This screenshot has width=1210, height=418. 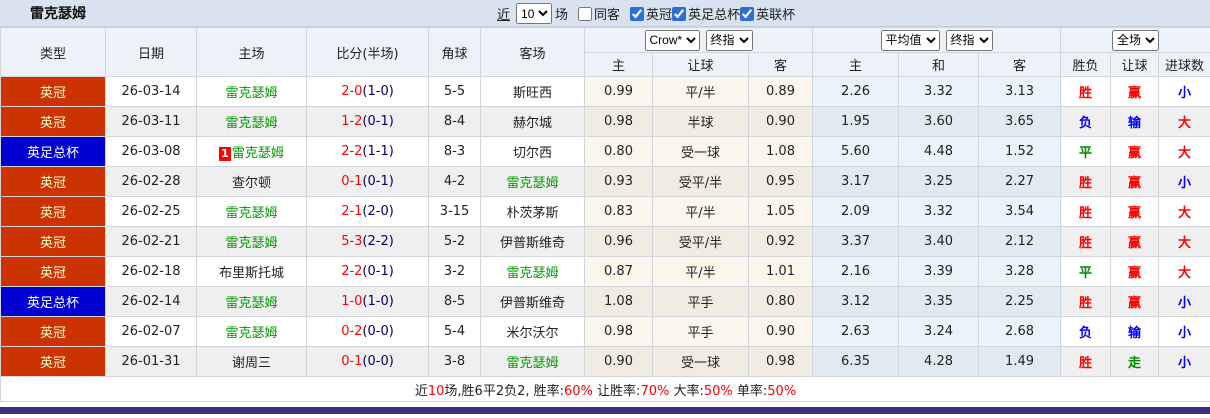 What do you see at coordinates (352, 241) in the screenshot?
I see `fulltime-score: 5-3` at bounding box center [352, 241].